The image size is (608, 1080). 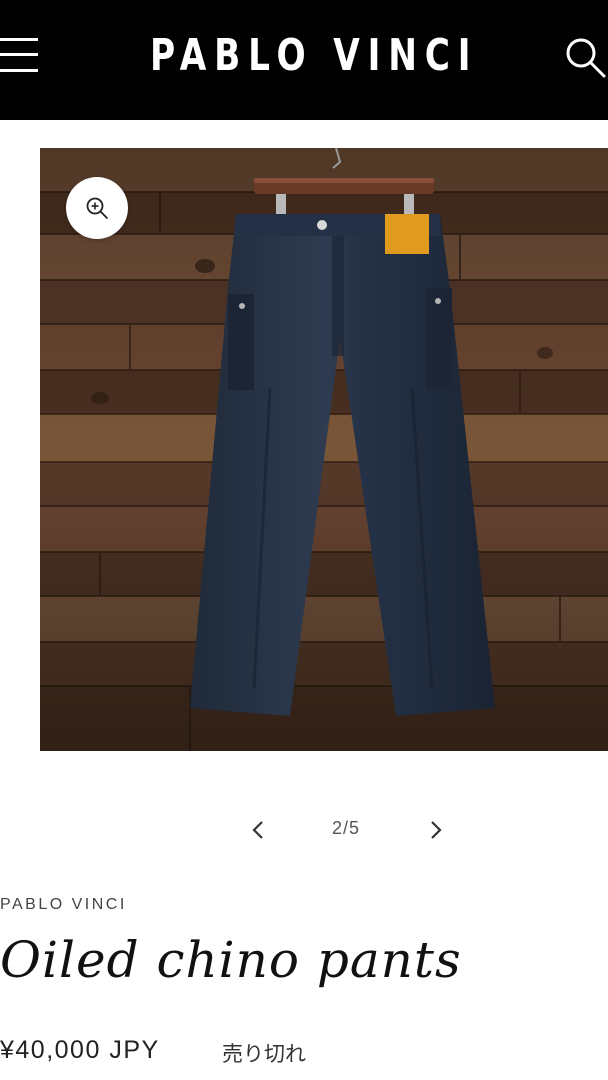 What do you see at coordinates (585, 57) in the screenshot?
I see `search-icon` at bounding box center [585, 57].